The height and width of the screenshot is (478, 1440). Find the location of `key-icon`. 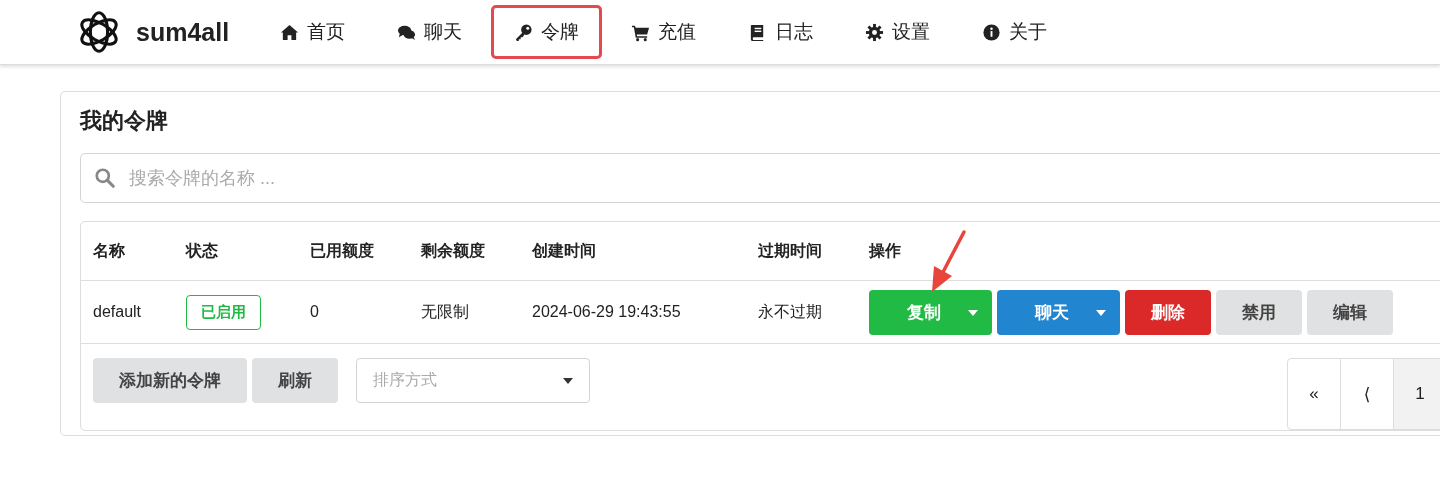

key-icon is located at coordinates (524, 32).